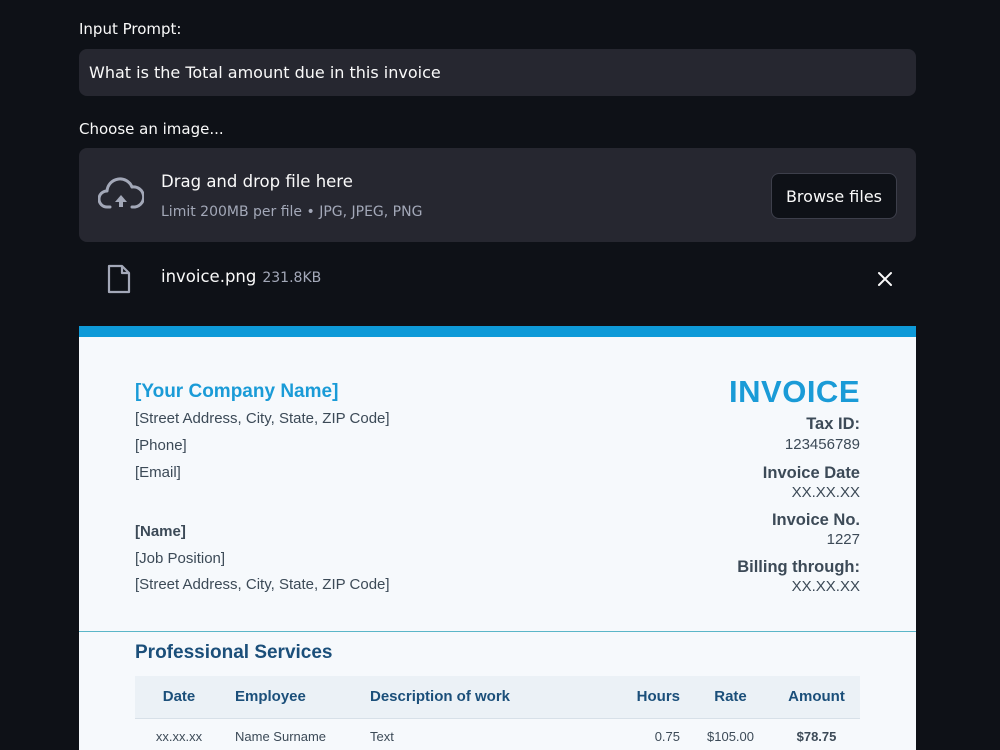 This screenshot has height=750, width=1000. What do you see at coordinates (237, 391) in the screenshot?
I see `company-name: [Your Company Name]` at bounding box center [237, 391].